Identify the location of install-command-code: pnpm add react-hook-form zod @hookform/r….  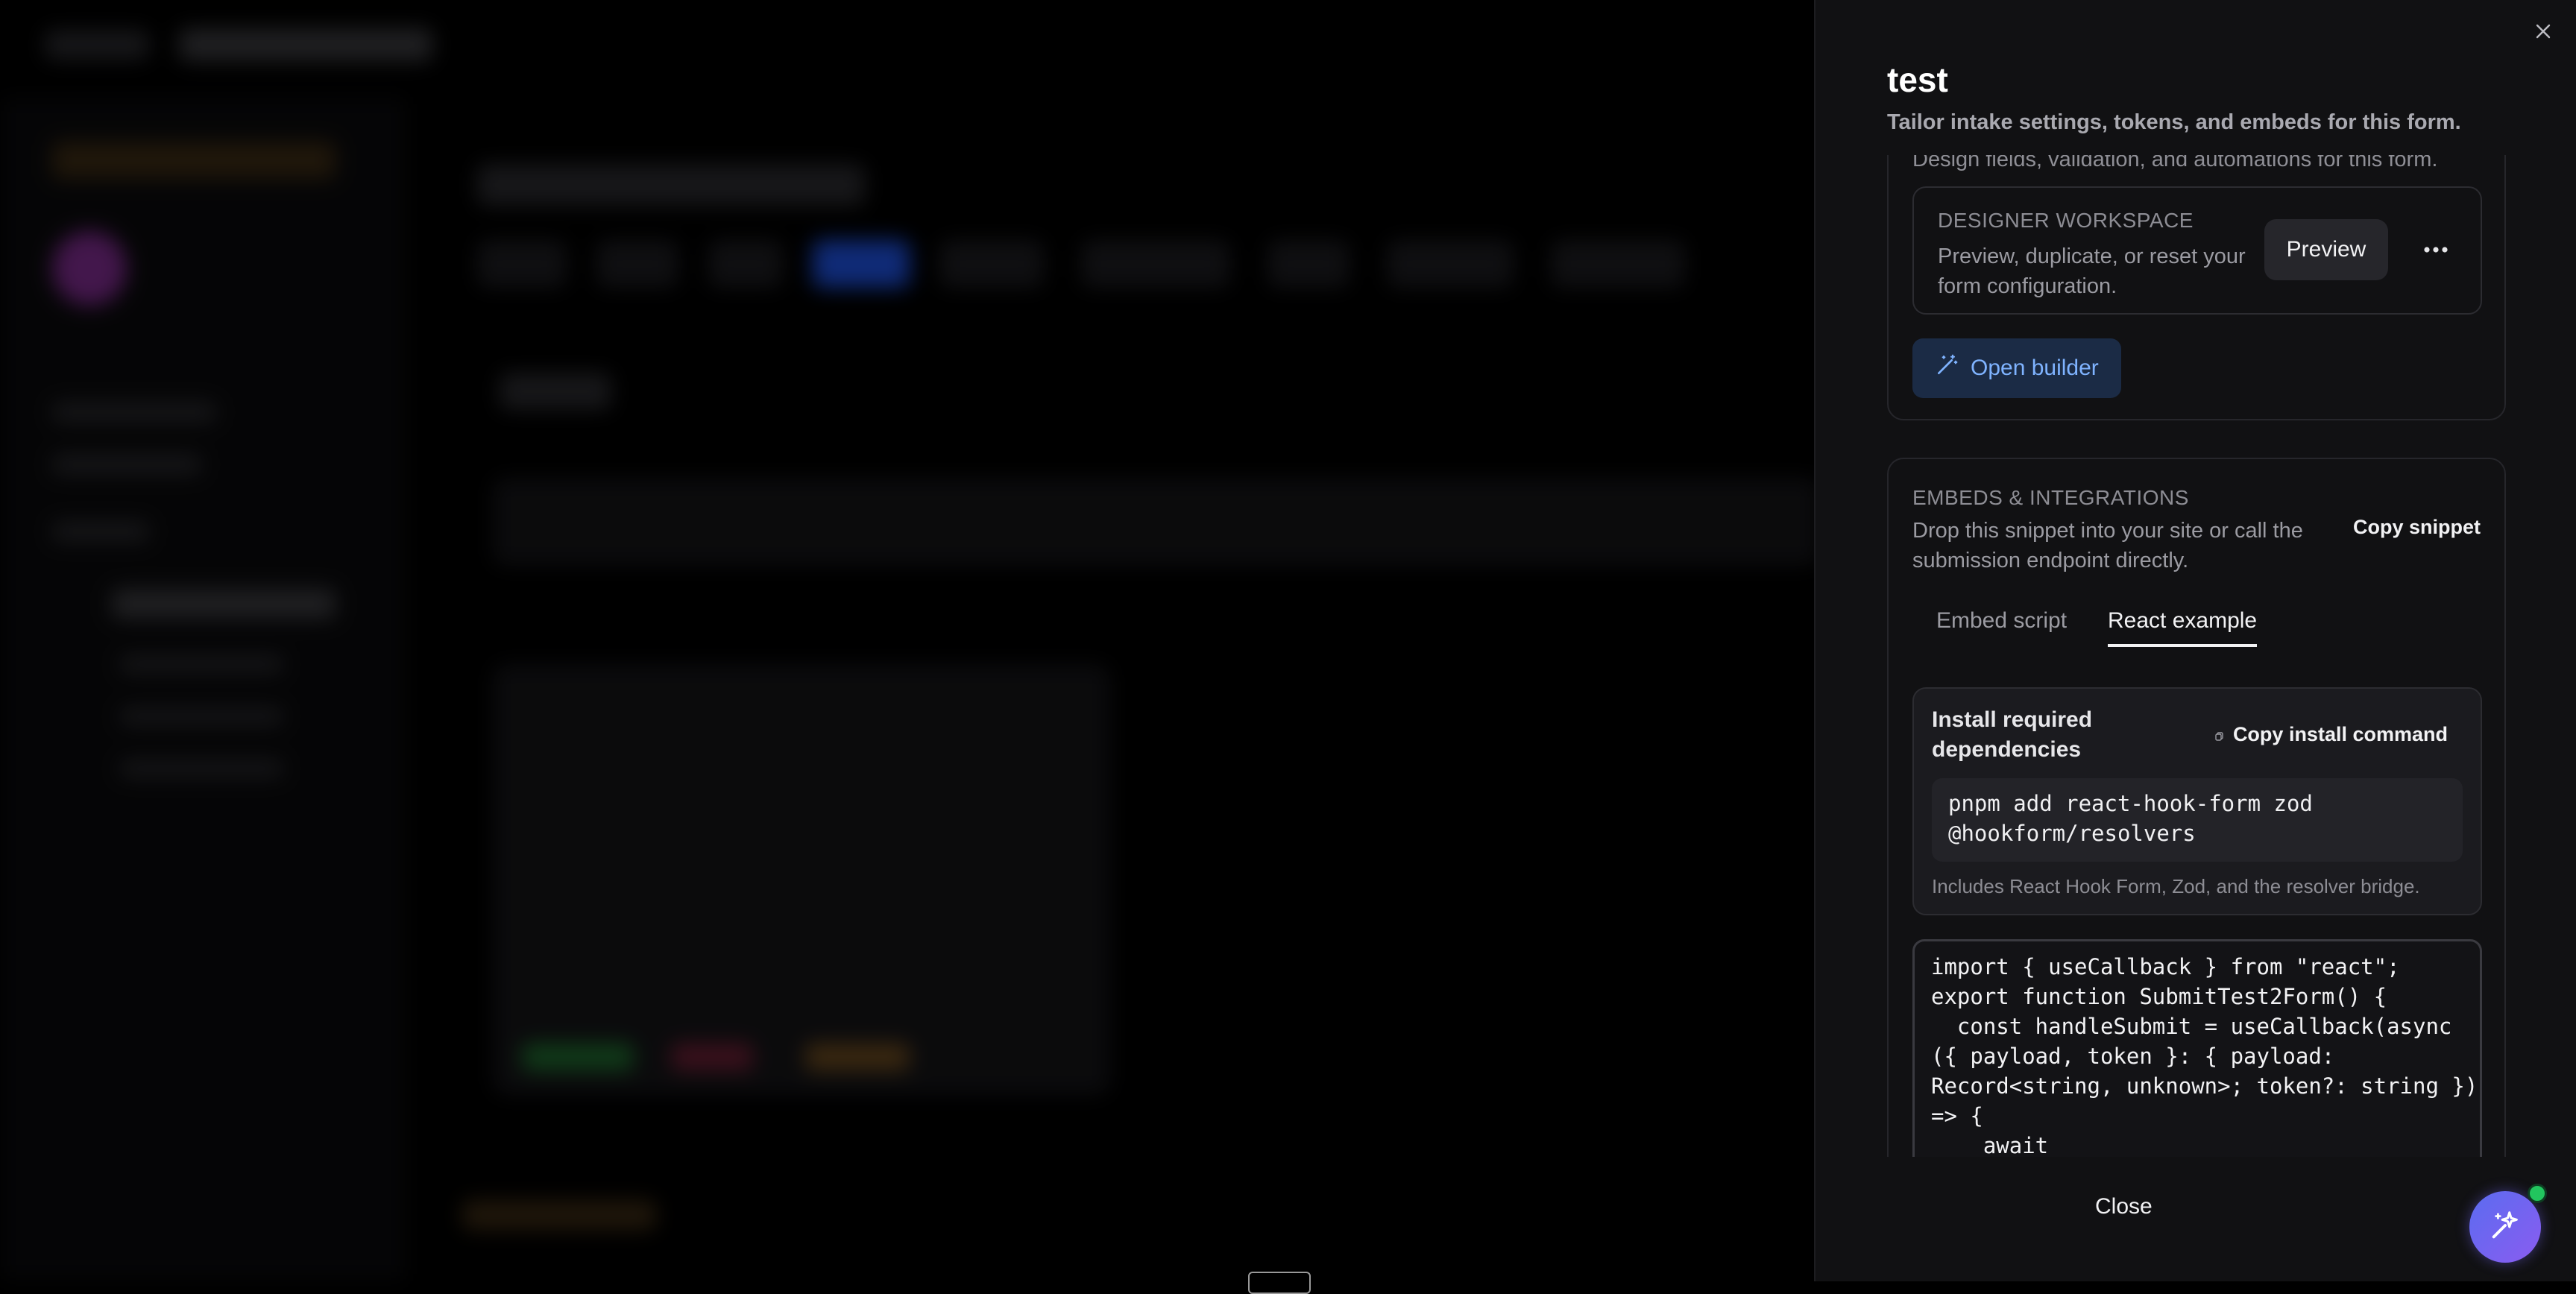
(2197, 820).